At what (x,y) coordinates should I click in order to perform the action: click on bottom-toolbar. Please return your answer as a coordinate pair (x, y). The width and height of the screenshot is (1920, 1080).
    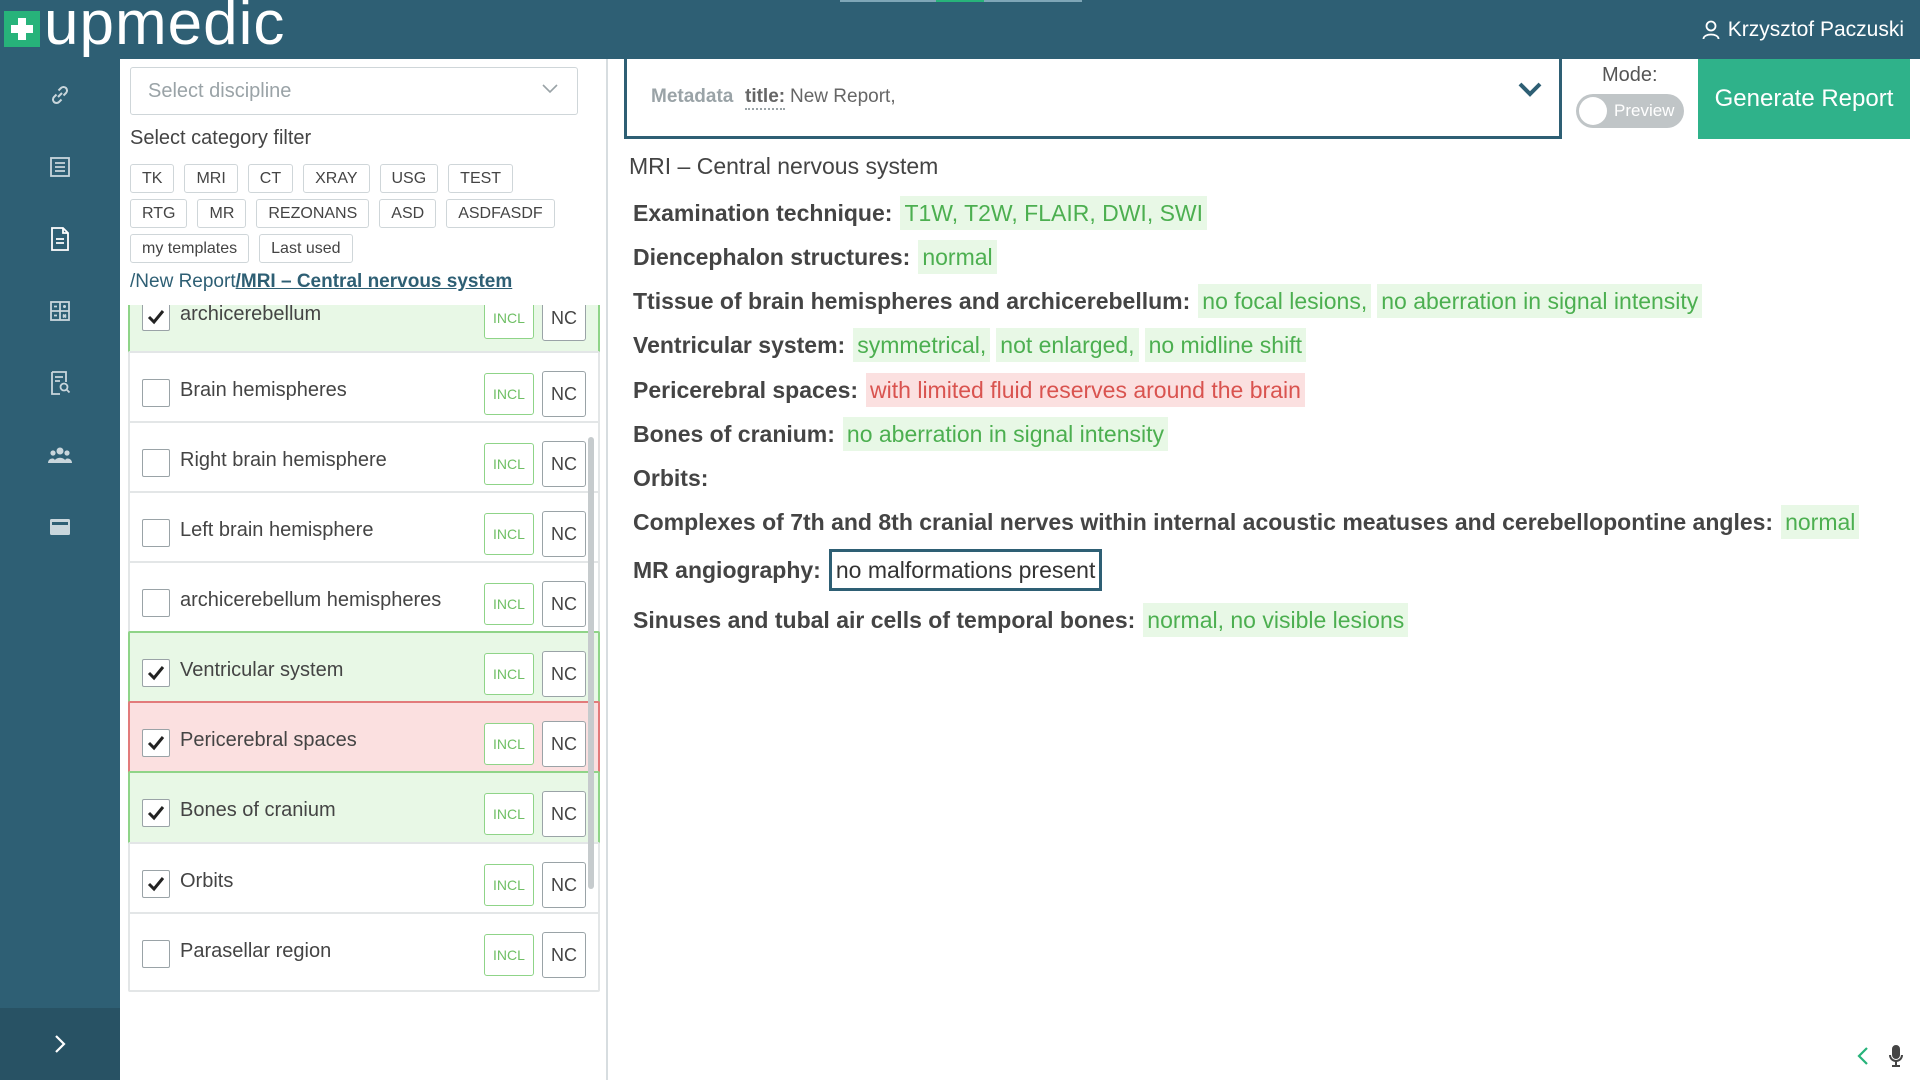
    Looking at the image, I should click on (1880, 1056).